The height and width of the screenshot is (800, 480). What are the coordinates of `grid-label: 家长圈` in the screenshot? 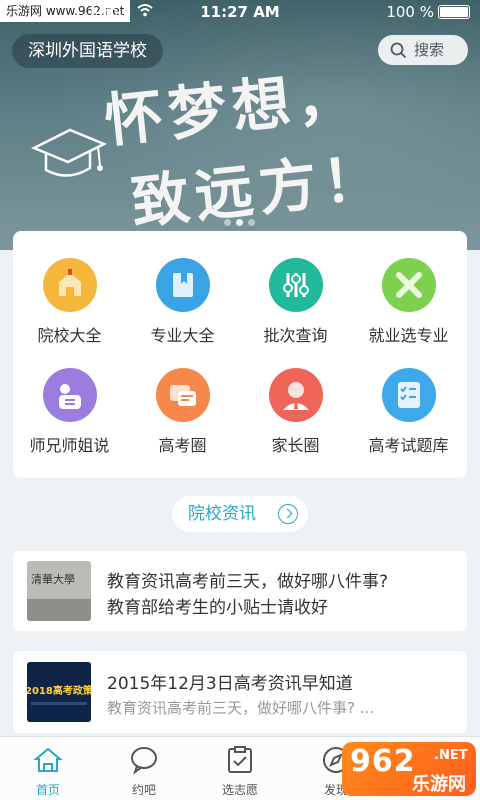 It's located at (295, 445).